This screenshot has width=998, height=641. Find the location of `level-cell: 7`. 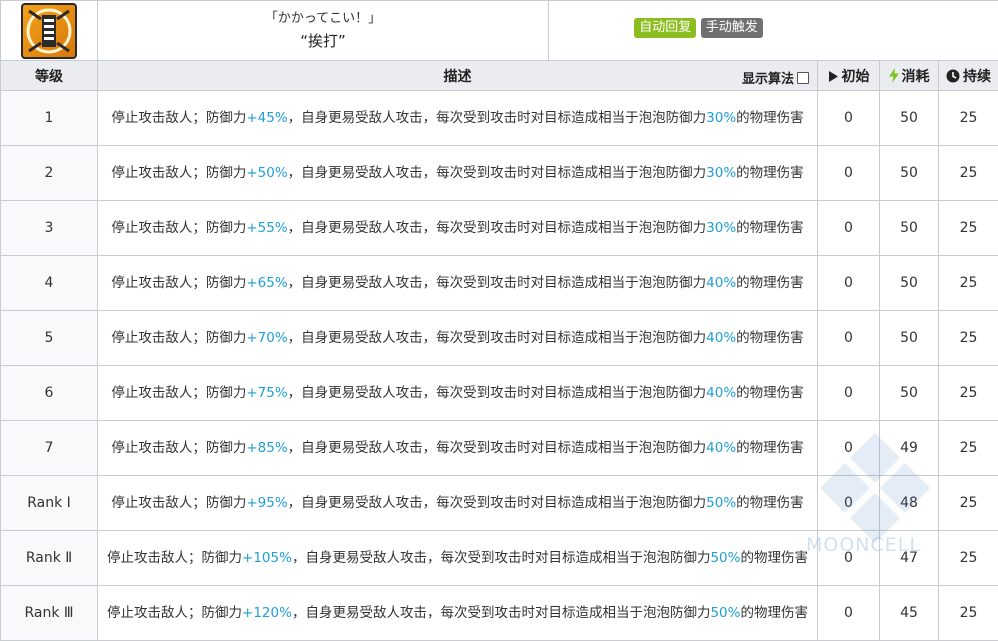

level-cell: 7 is located at coordinates (49, 448).